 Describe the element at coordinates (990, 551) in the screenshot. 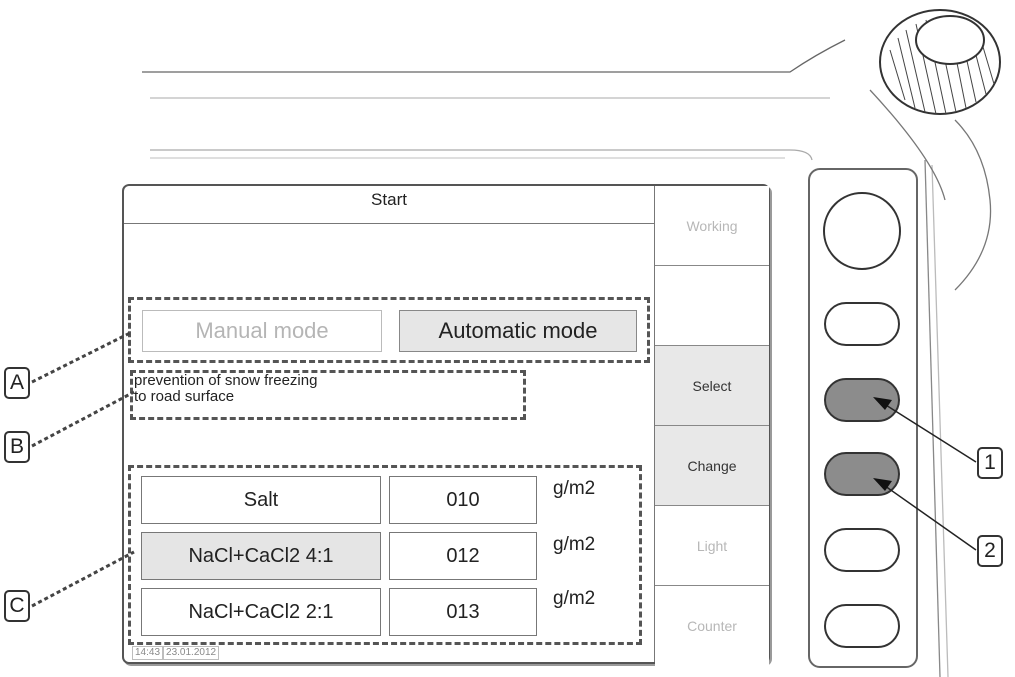

I see `callout-2: 2` at that location.